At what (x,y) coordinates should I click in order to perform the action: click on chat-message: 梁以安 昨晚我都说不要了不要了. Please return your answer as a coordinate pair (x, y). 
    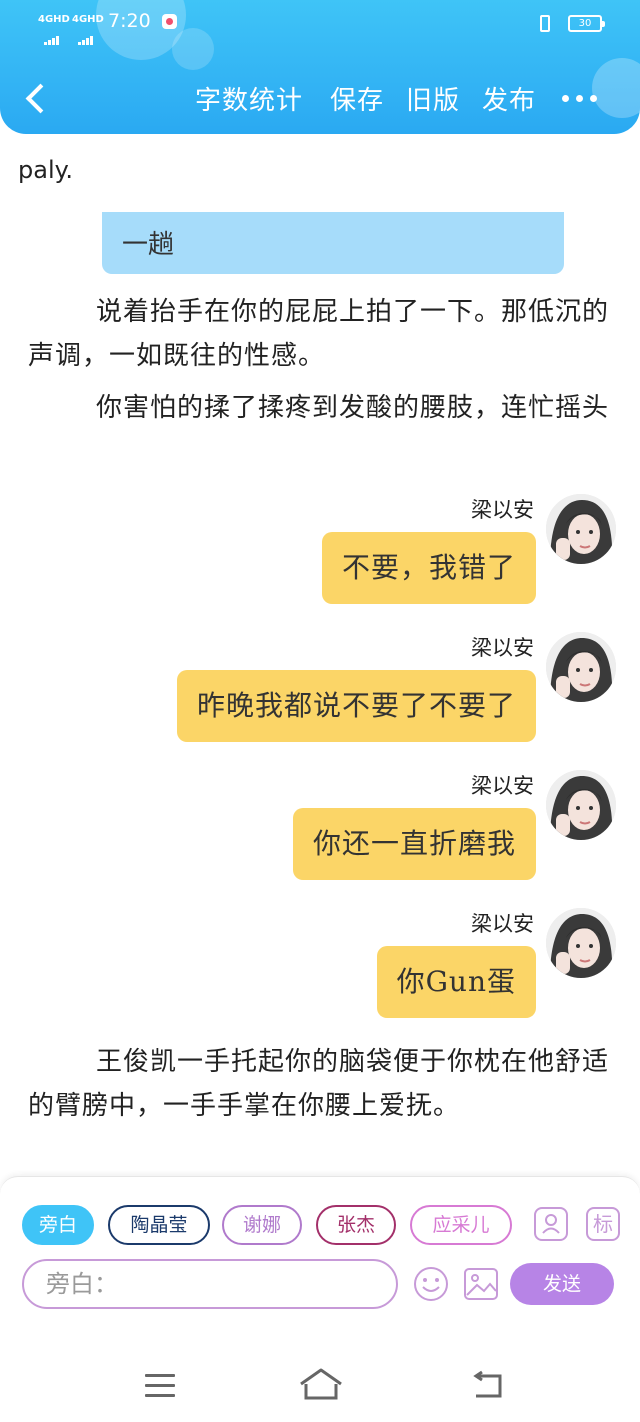
    Looking at the image, I should click on (320, 692).